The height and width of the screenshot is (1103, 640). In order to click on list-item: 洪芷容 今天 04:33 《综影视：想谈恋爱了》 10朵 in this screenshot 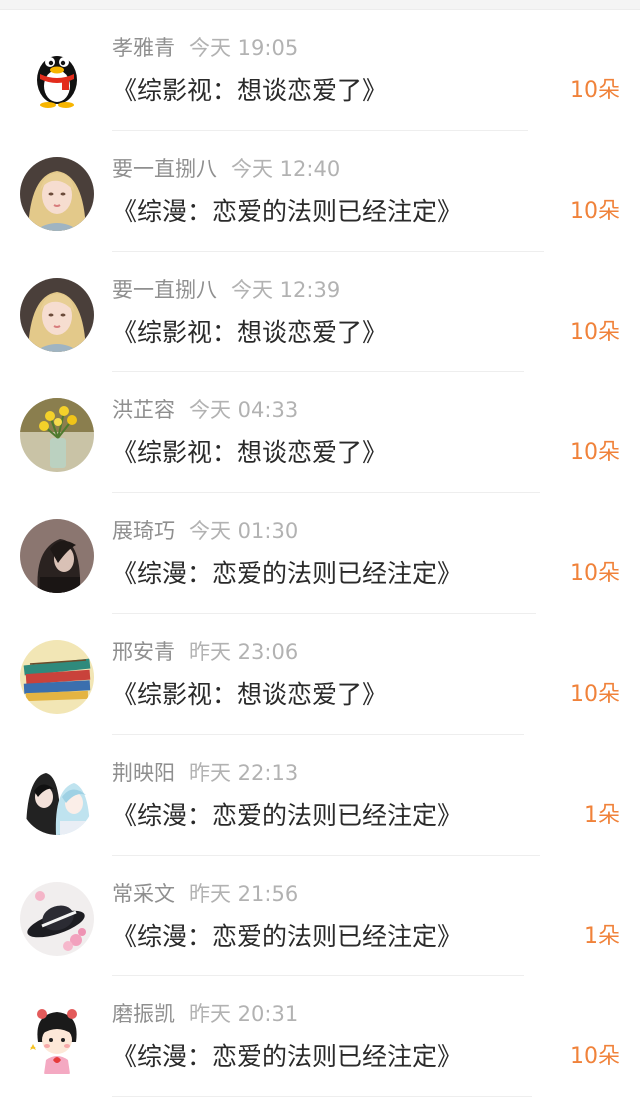, I will do `click(320, 433)`.